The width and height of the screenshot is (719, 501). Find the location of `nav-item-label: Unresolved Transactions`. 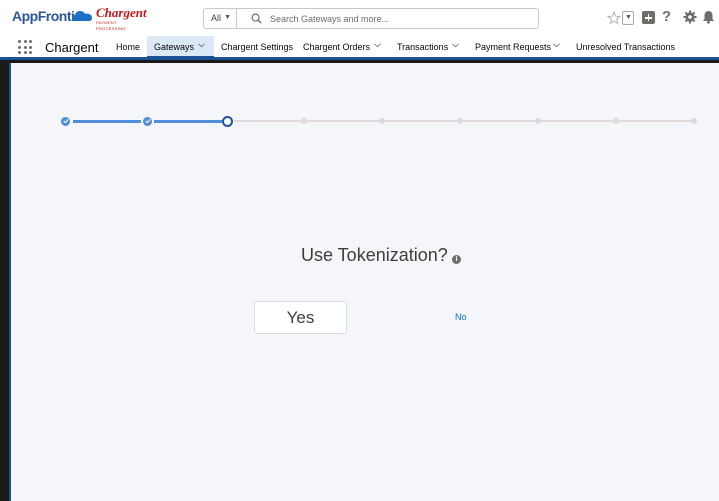

nav-item-label: Unresolved Transactions is located at coordinates (626, 47).